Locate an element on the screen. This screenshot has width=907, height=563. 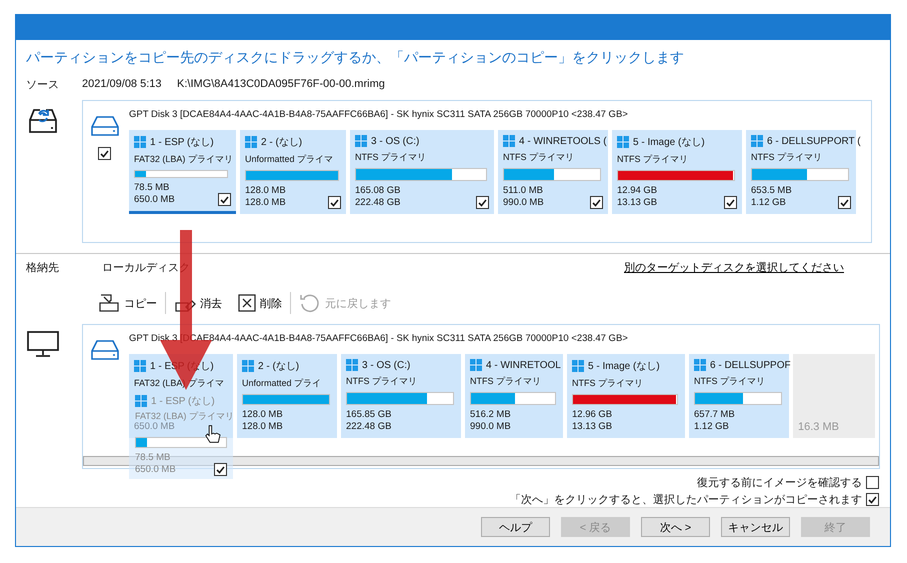
disk-title: GPT Disk 3 [DCAE84A4-4AAC-4A1B-B4A8-75AAFFC66BA6] - SK hynix SC311 SATA 256GB 70000P10 <238.47 GB> is located at coordinates (378, 114).